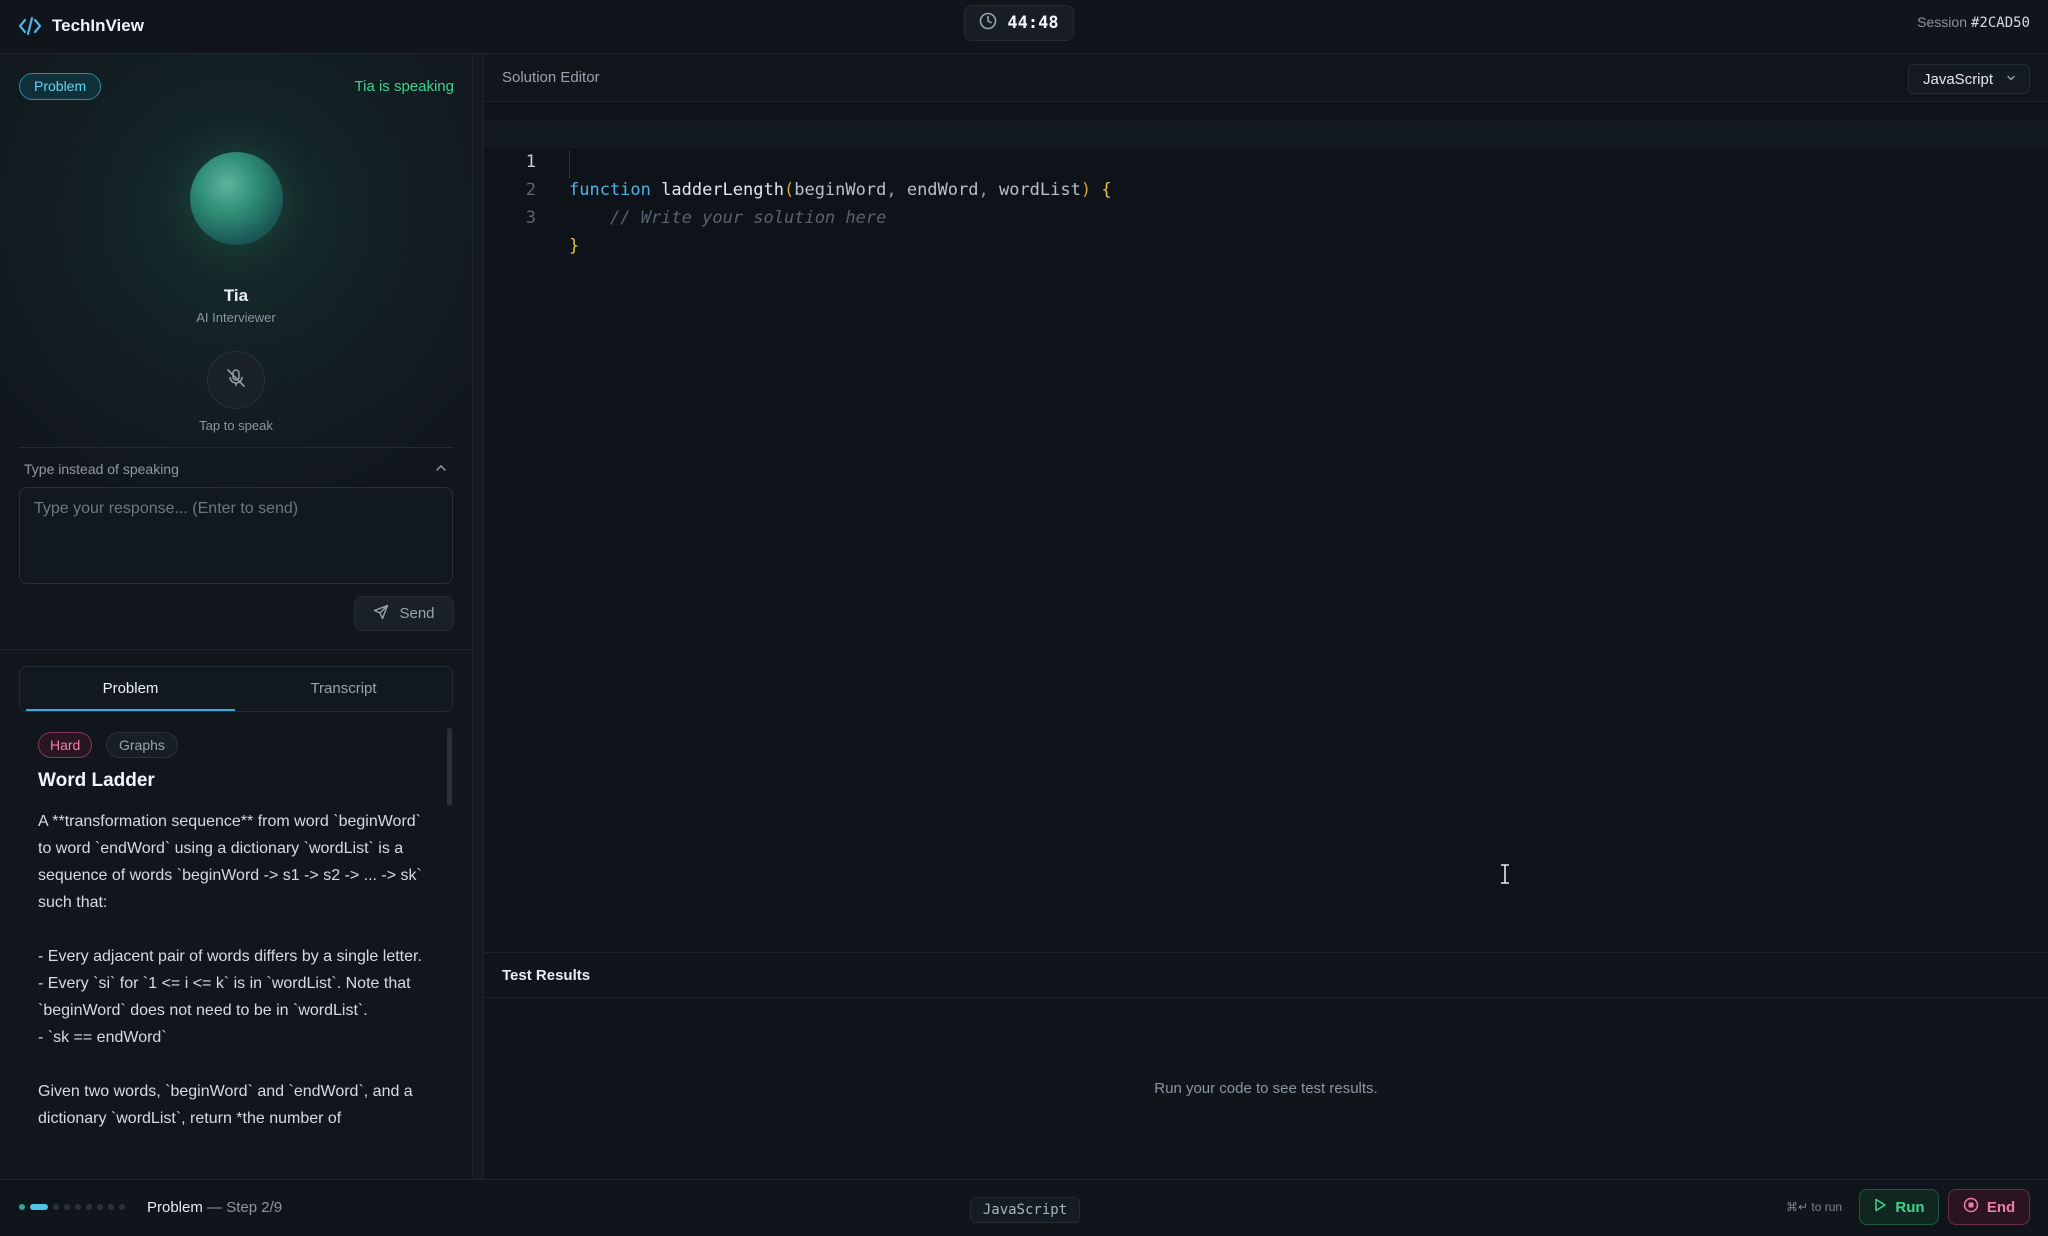  Describe the element at coordinates (175, 1207) in the screenshot. I see `step-label: Problem` at that location.